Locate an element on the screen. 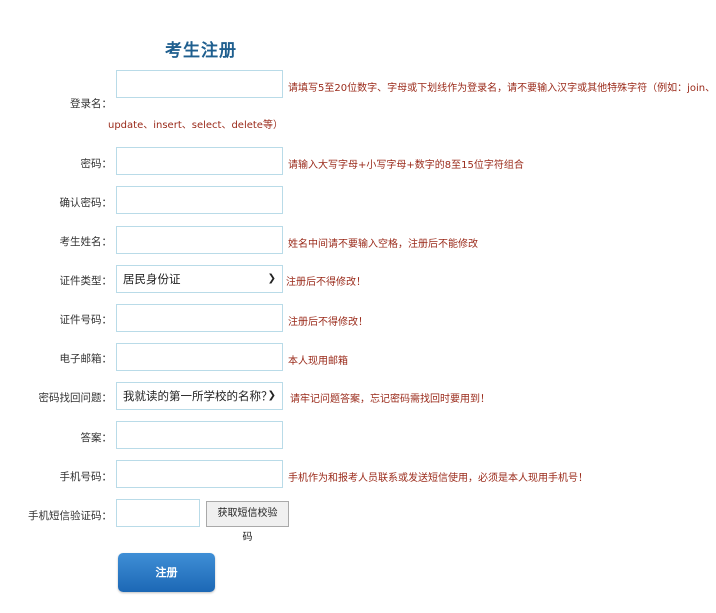  answer-input is located at coordinates (199, 435).